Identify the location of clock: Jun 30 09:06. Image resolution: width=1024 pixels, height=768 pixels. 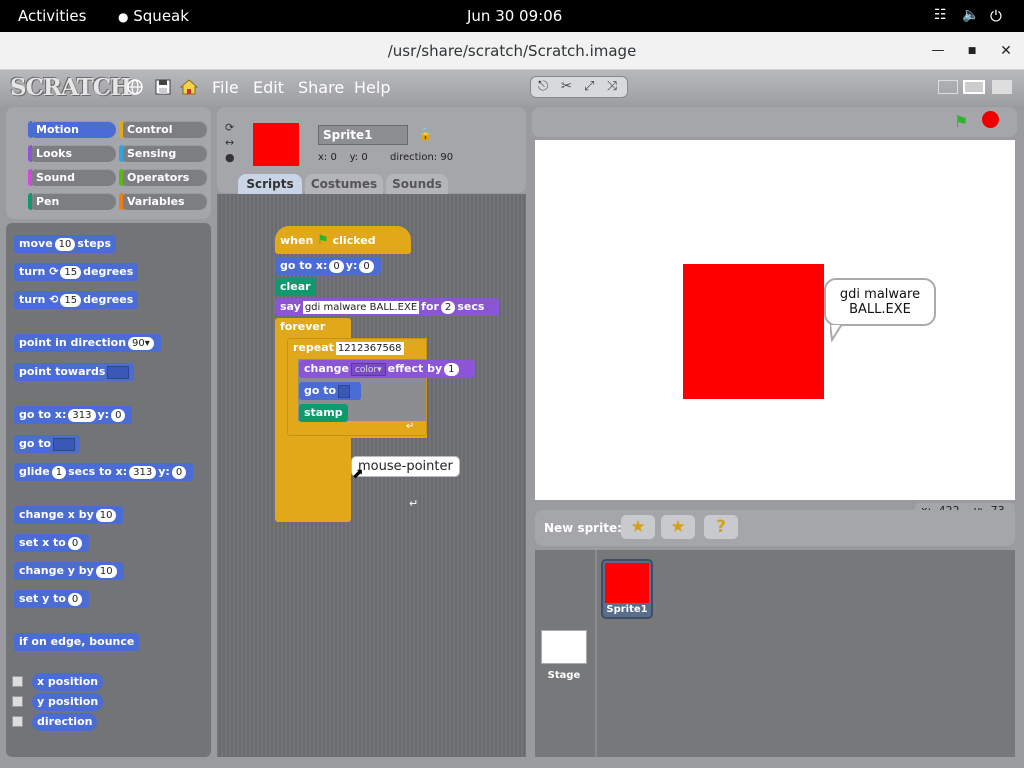
(514, 16).